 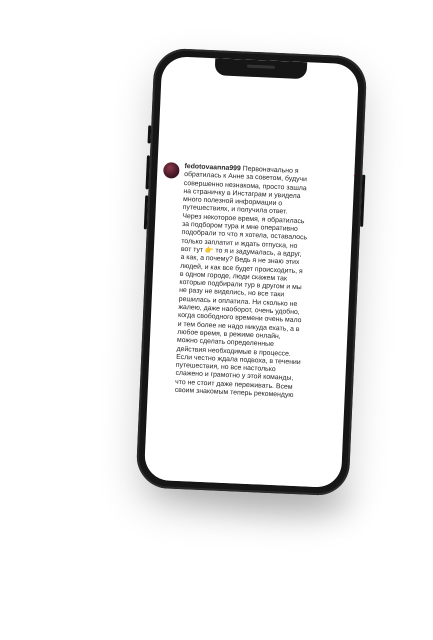 What do you see at coordinates (356, 176) in the screenshot?
I see `heart-icon: ❤` at bounding box center [356, 176].